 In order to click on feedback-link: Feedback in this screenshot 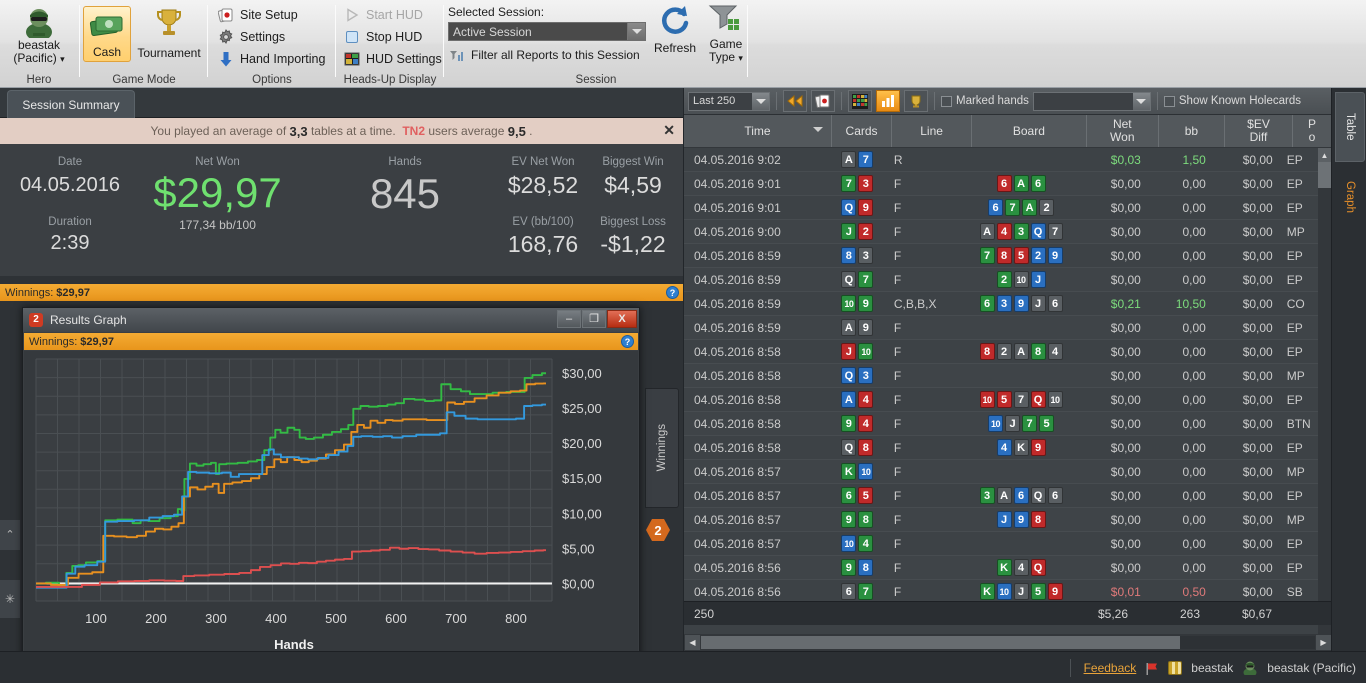, I will do `click(1110, 668)`.